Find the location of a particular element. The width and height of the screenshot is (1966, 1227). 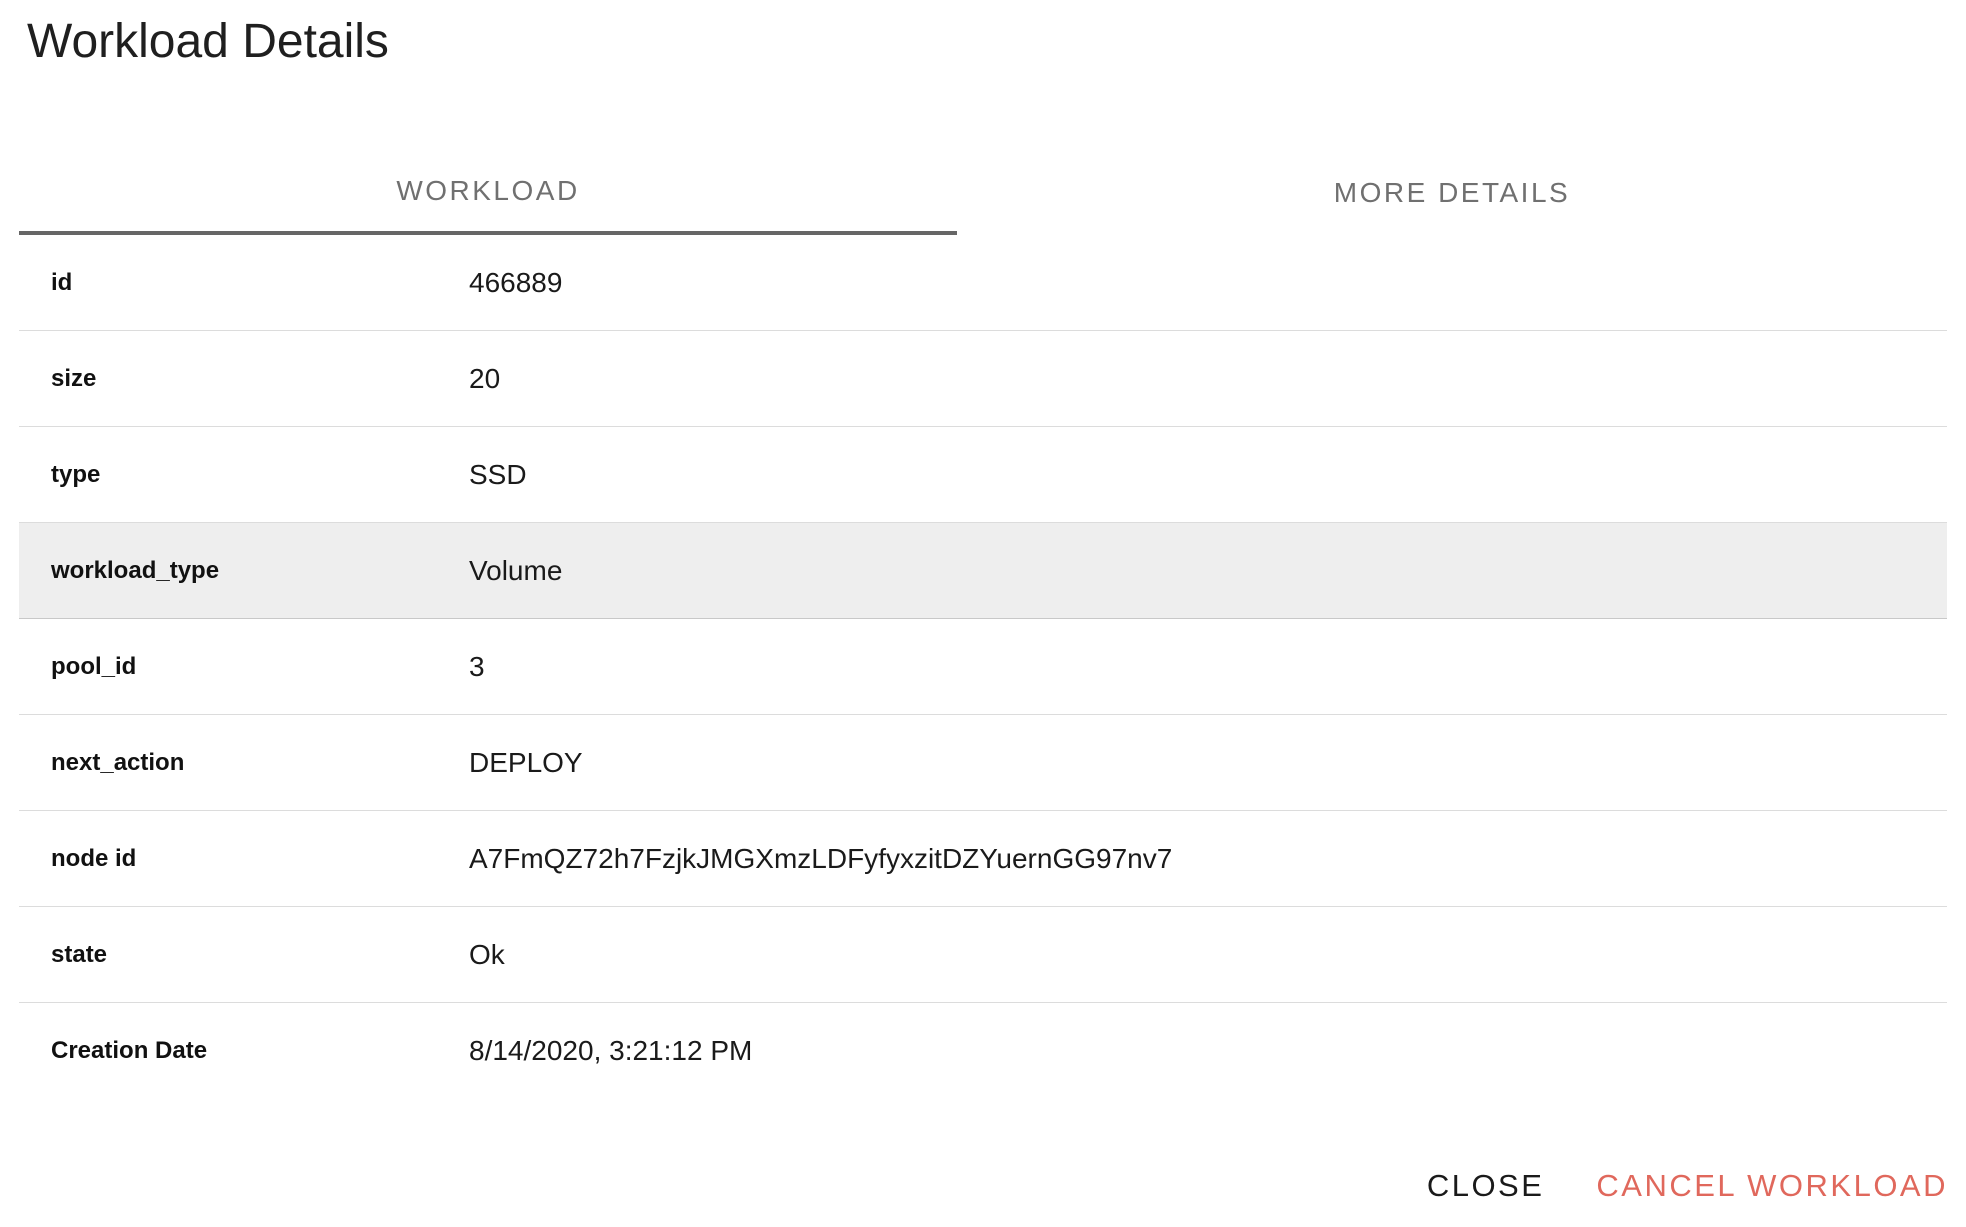

tab-bar: WORKLOAD MORE DETAILS is located at coordinates (983, 192).